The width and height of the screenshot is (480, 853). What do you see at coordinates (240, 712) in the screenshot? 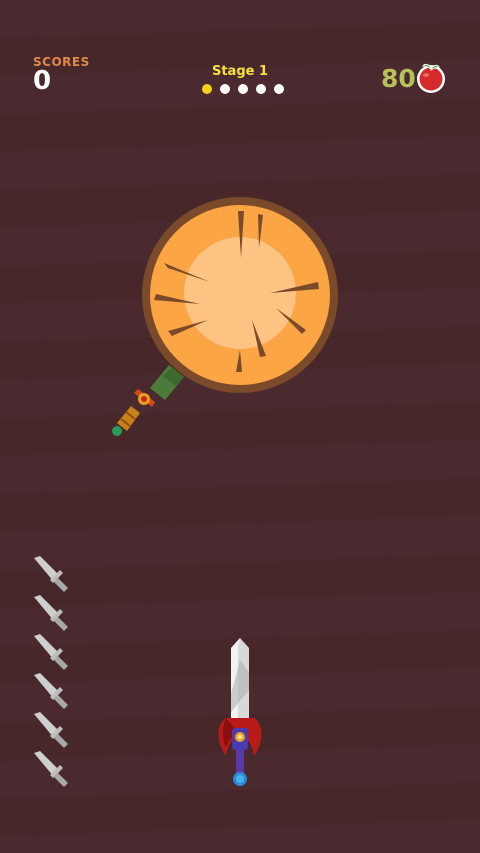
I see `active-knife` at bounding box center [240, 712].